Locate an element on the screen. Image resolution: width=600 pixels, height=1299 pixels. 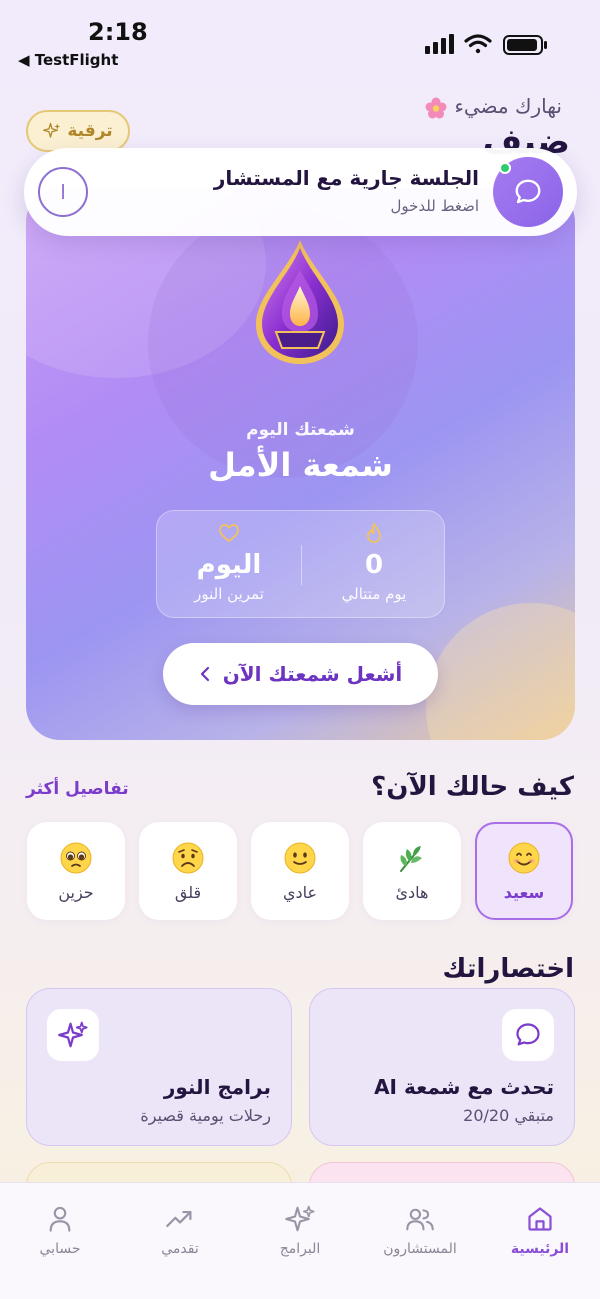
flower-icon is located at coordinates (436, 107).